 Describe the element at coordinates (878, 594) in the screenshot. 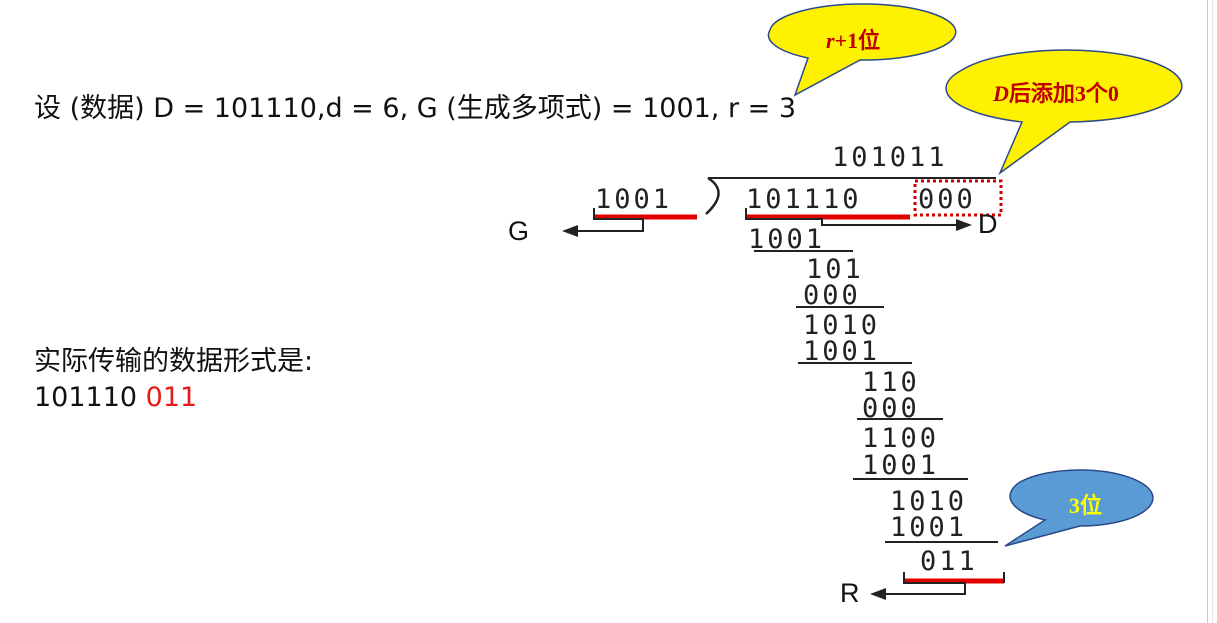

I see `r-arrow-head` at that location.